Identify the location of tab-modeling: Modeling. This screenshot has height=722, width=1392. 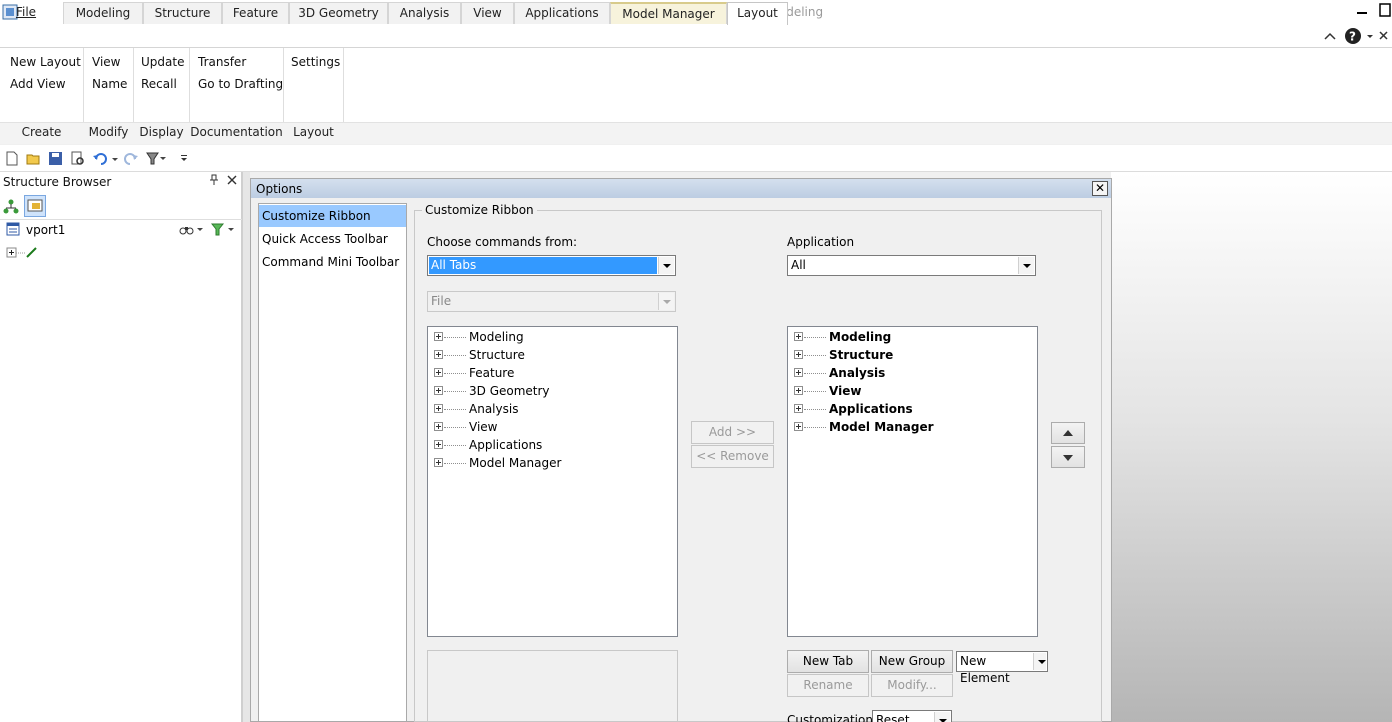
(103, 13).